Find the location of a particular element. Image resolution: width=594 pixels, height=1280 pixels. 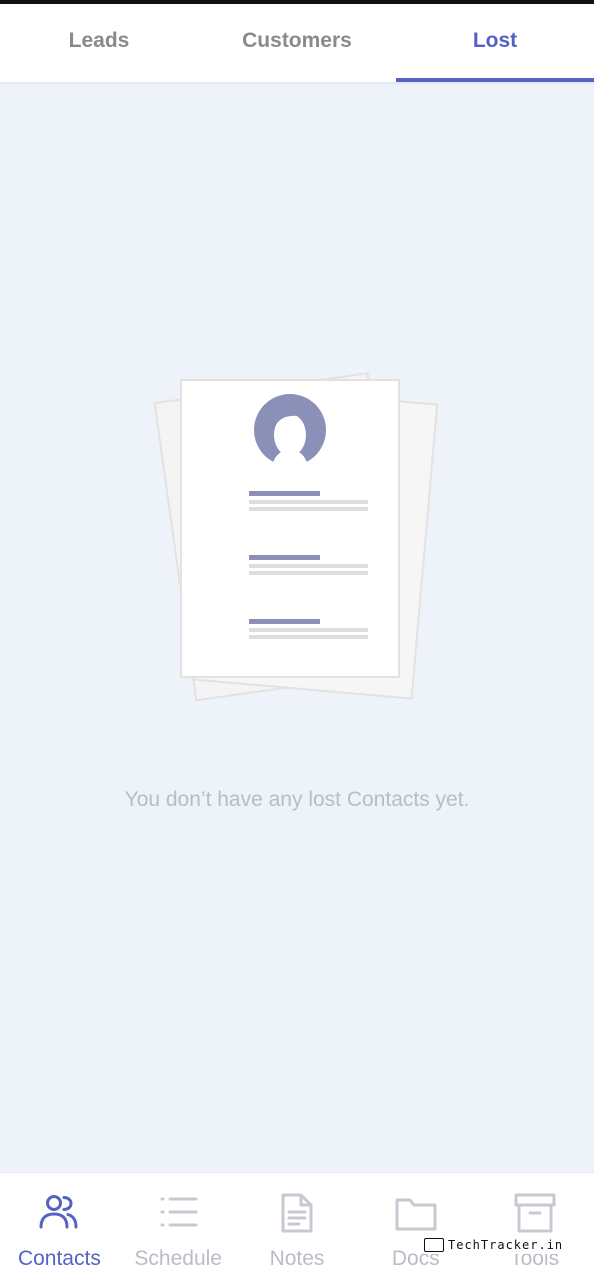

note-icon is located at coordinates (297, 1213).